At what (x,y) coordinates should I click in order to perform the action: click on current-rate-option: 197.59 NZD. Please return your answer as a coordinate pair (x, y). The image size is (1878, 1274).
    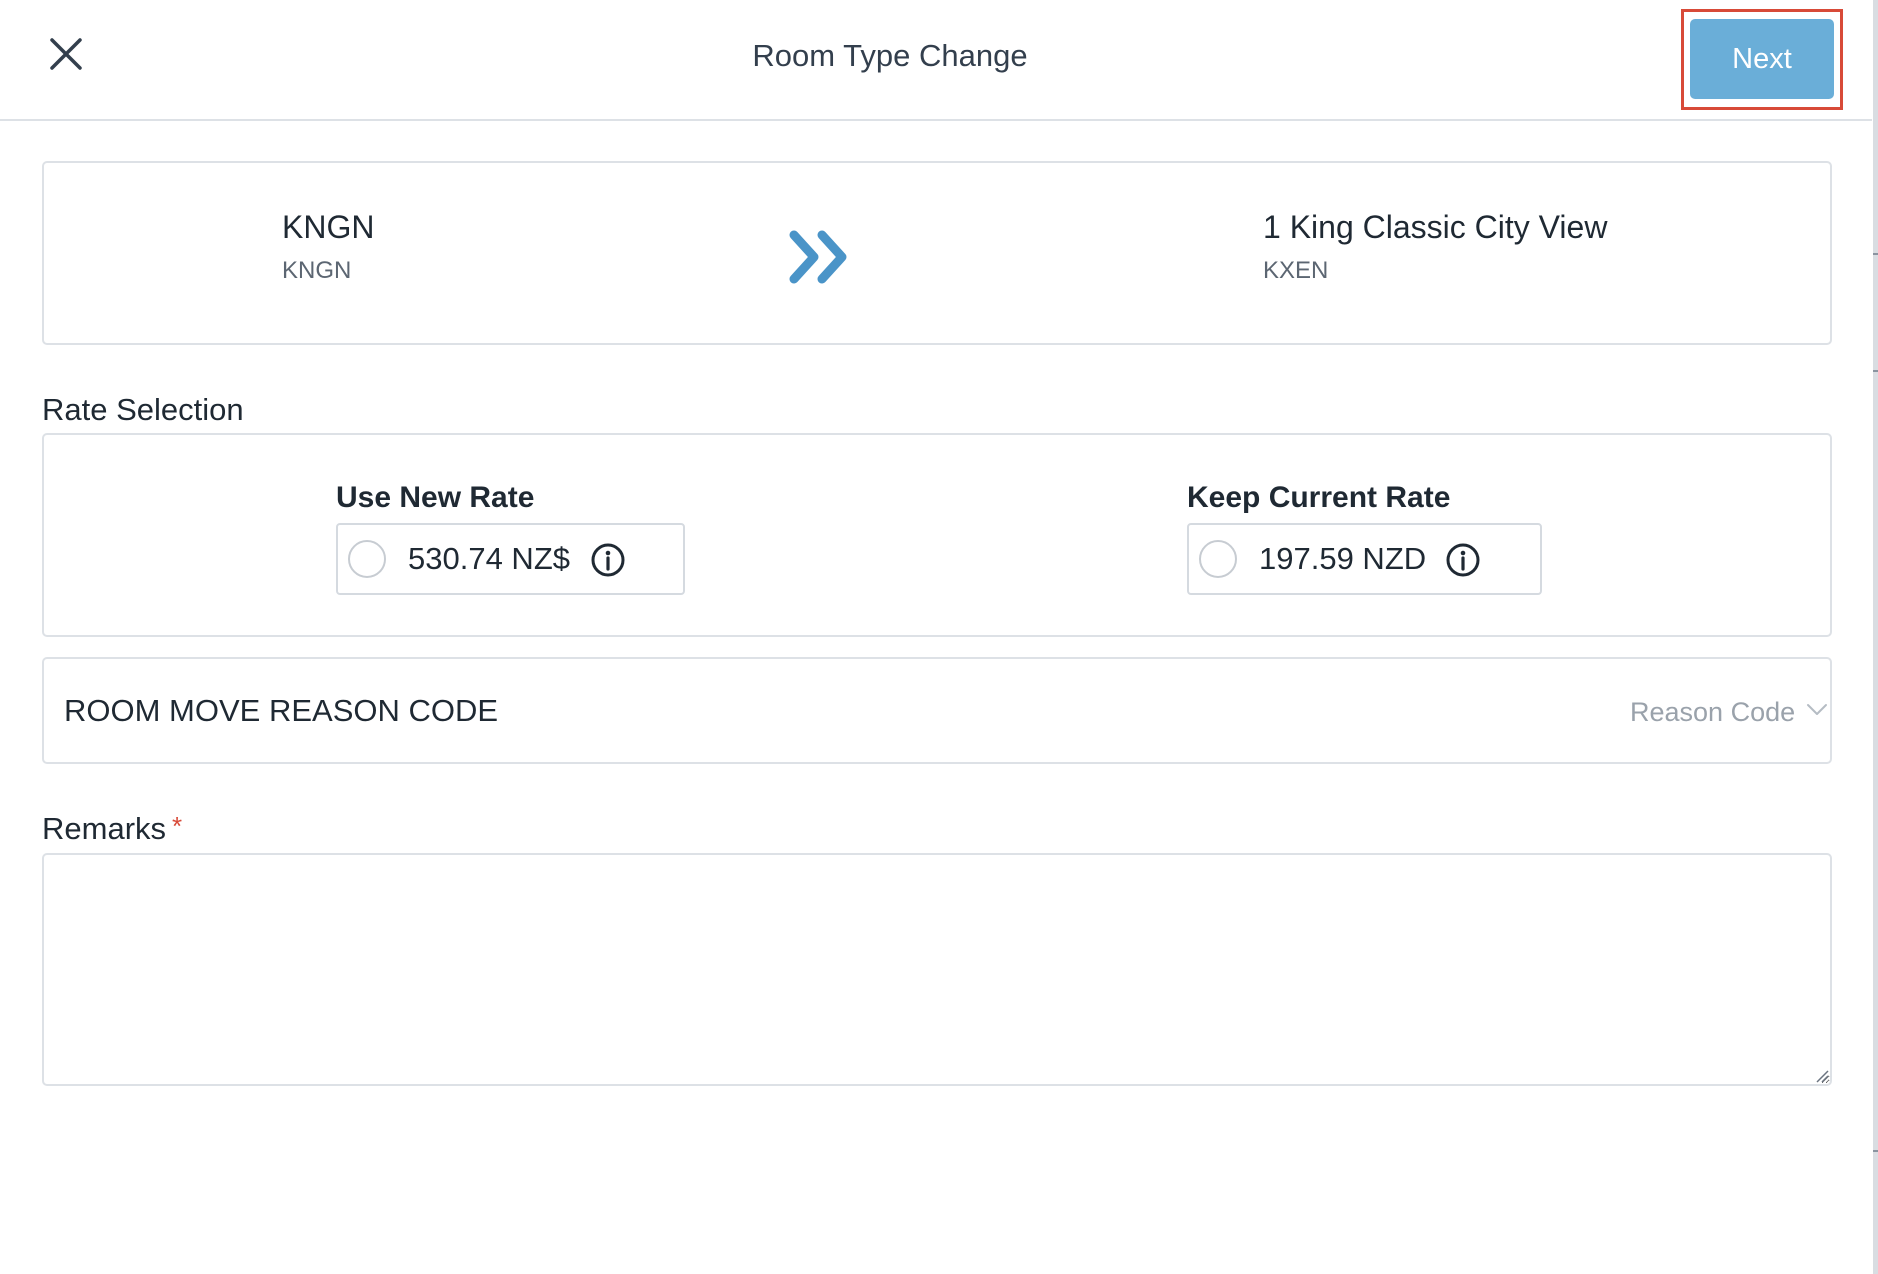
    Looking at the image, I should click on (1364, 559).